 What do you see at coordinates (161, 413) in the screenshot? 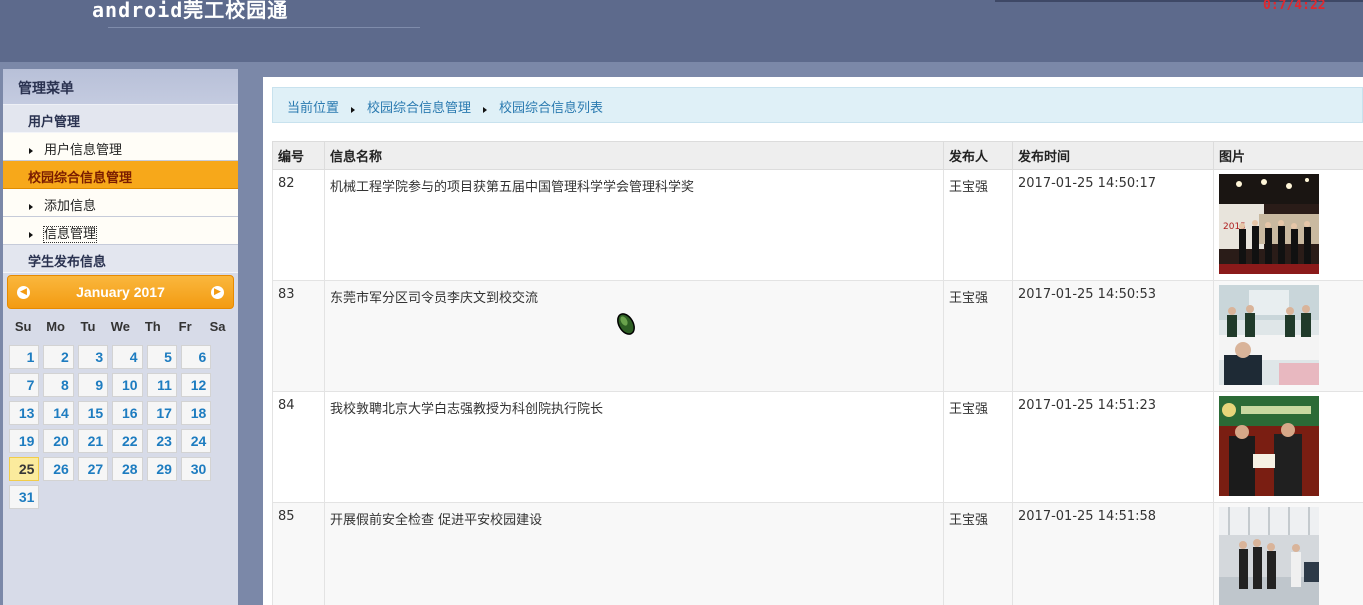
I see `calendar-day: 17` at bounding box center [161, 413].